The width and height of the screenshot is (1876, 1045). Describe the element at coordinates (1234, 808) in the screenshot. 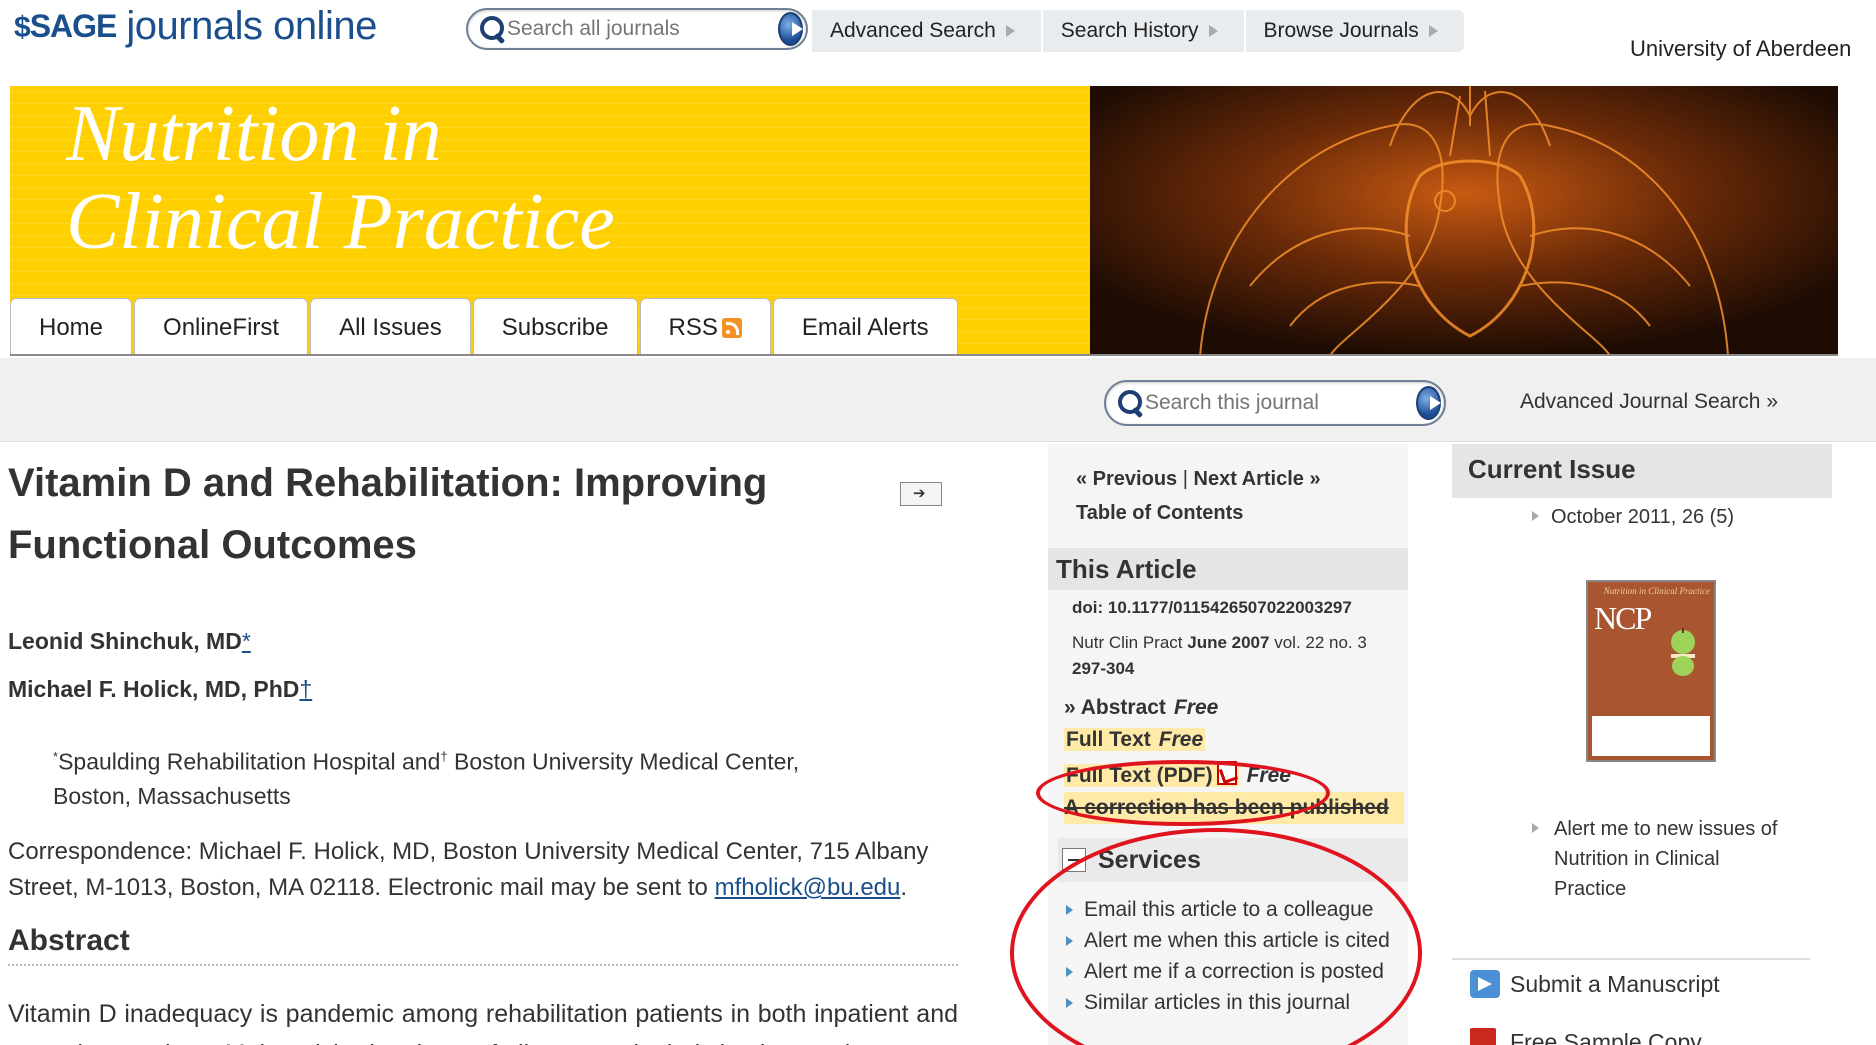

I see `correction-notice: A correction has been published` at that location.